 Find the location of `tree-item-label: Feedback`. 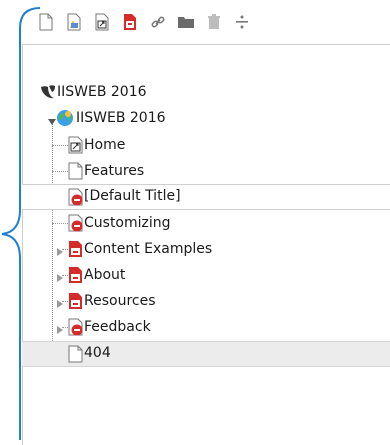

tree-item-label: Feedback is located at coordinates (117, 327).